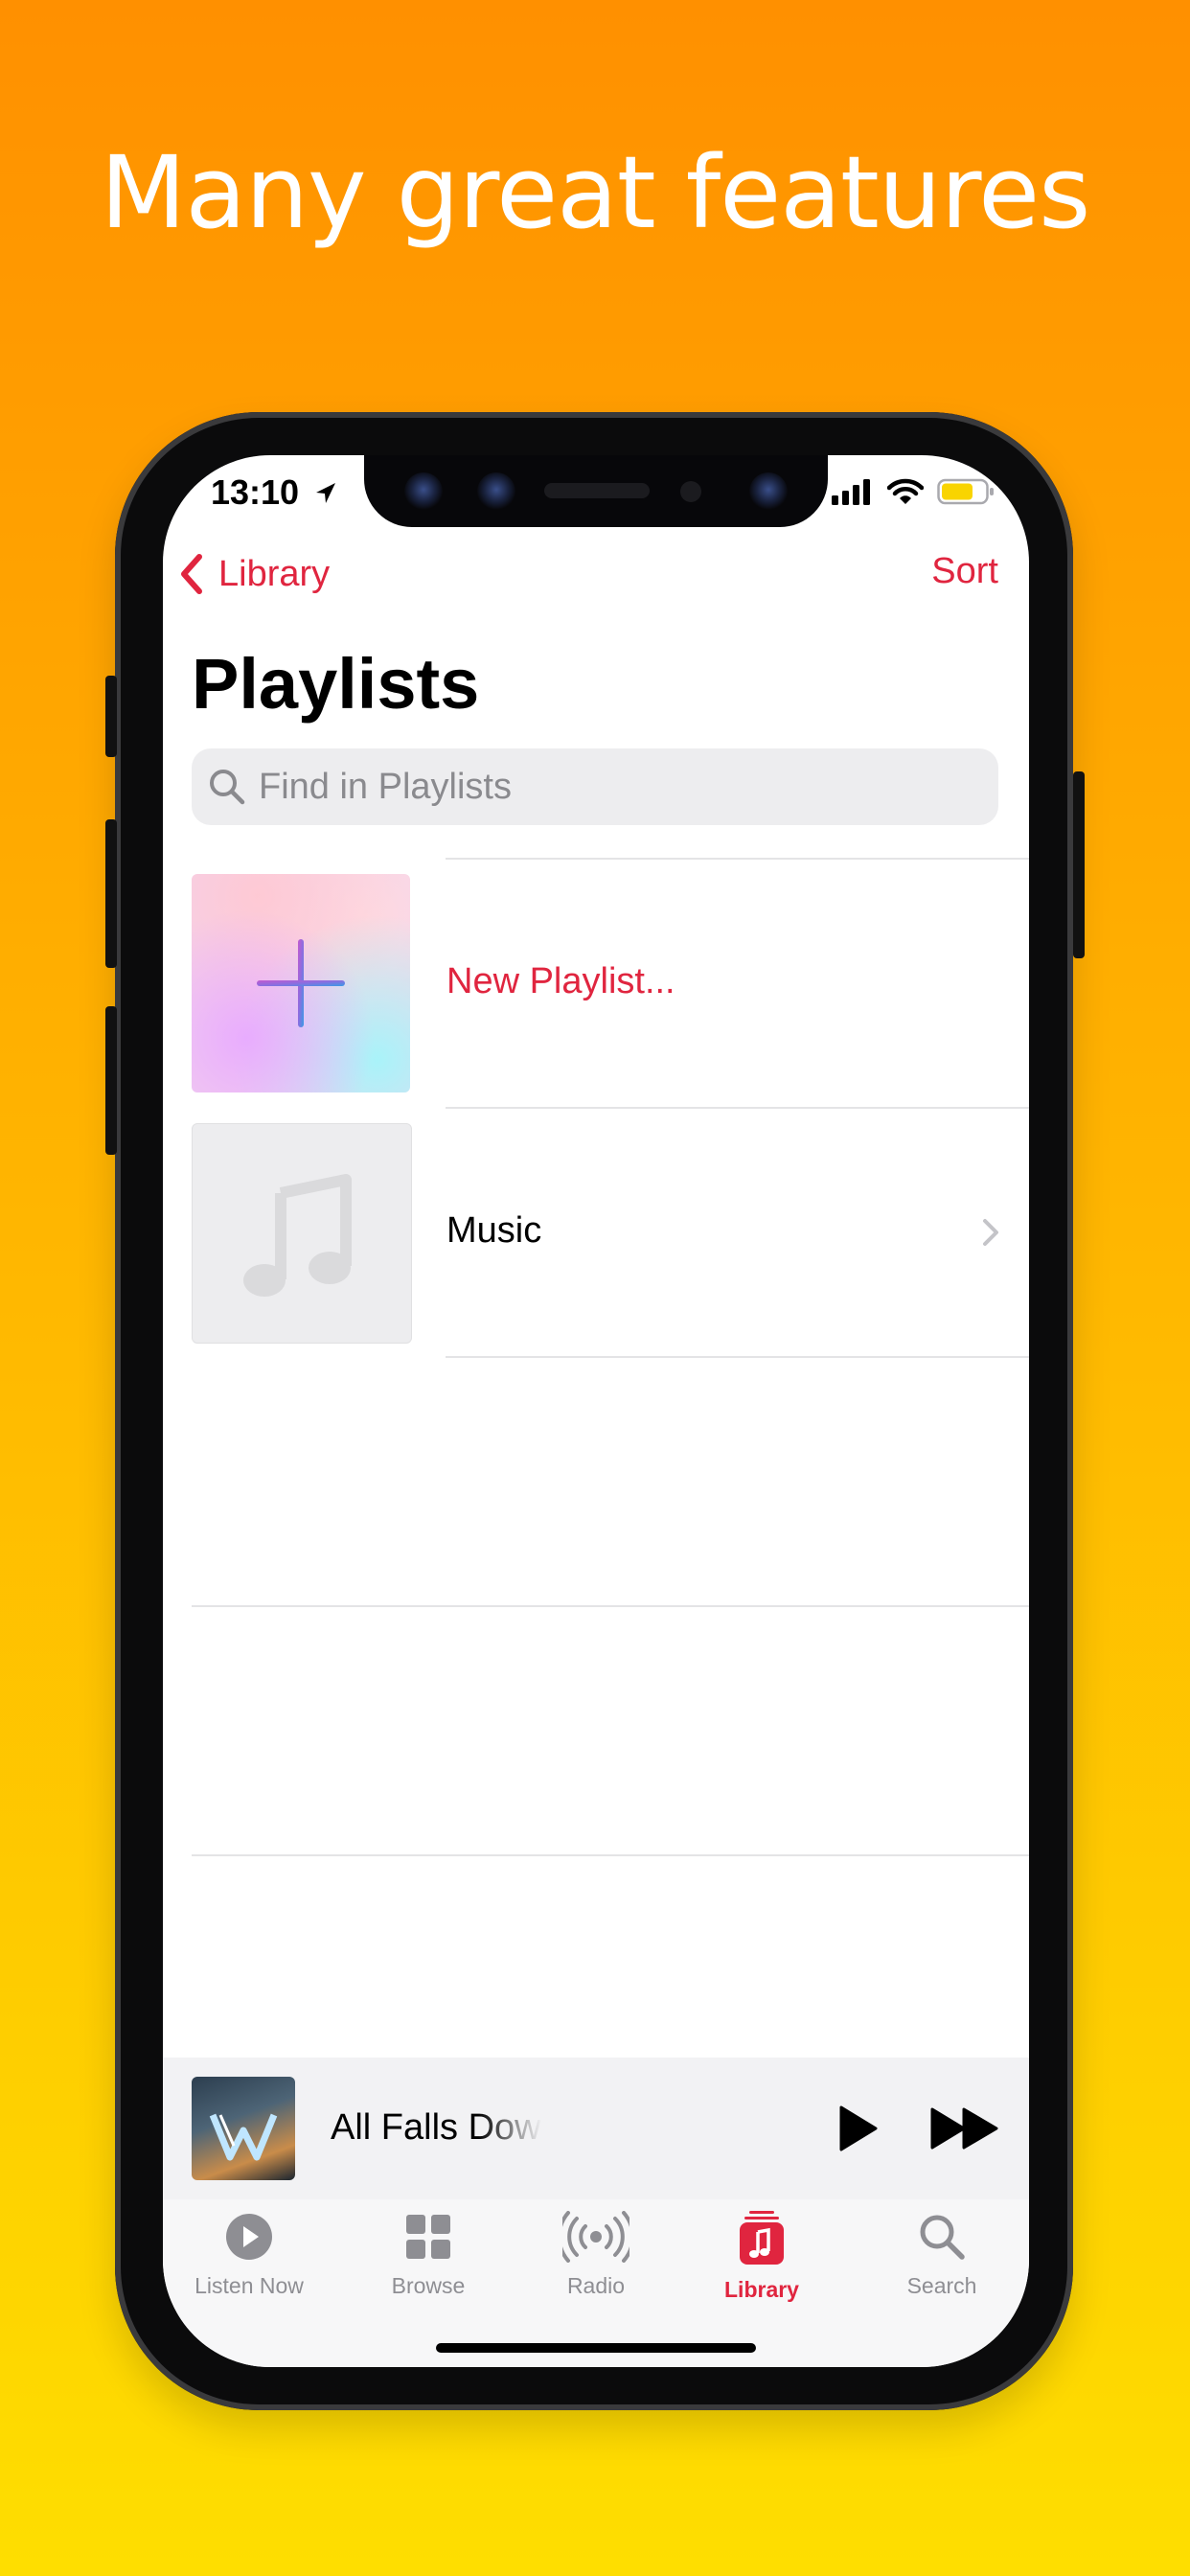  What do you see at coordinates (244, 2137) in the screenshot?
I see `album-art-logo` at bounding box center [244, 2137].